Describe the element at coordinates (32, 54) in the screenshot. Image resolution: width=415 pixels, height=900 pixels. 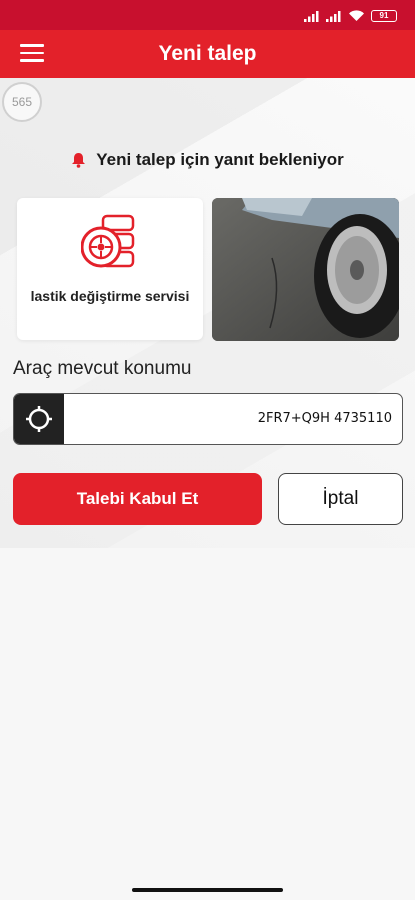
I see `menu-icon` at that location.